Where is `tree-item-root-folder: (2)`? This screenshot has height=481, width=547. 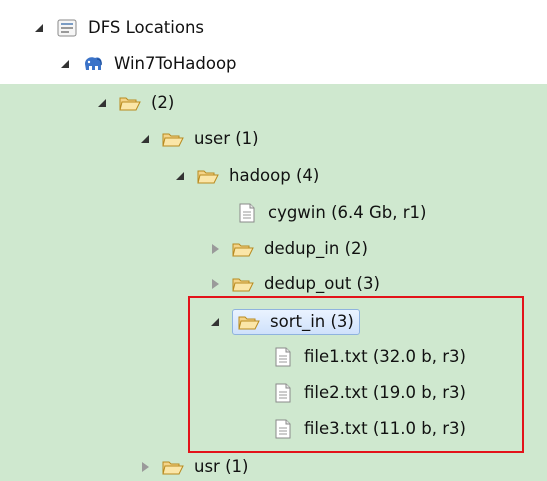 tree-item-root-folder: (2) is located at coordinates (133, 103).